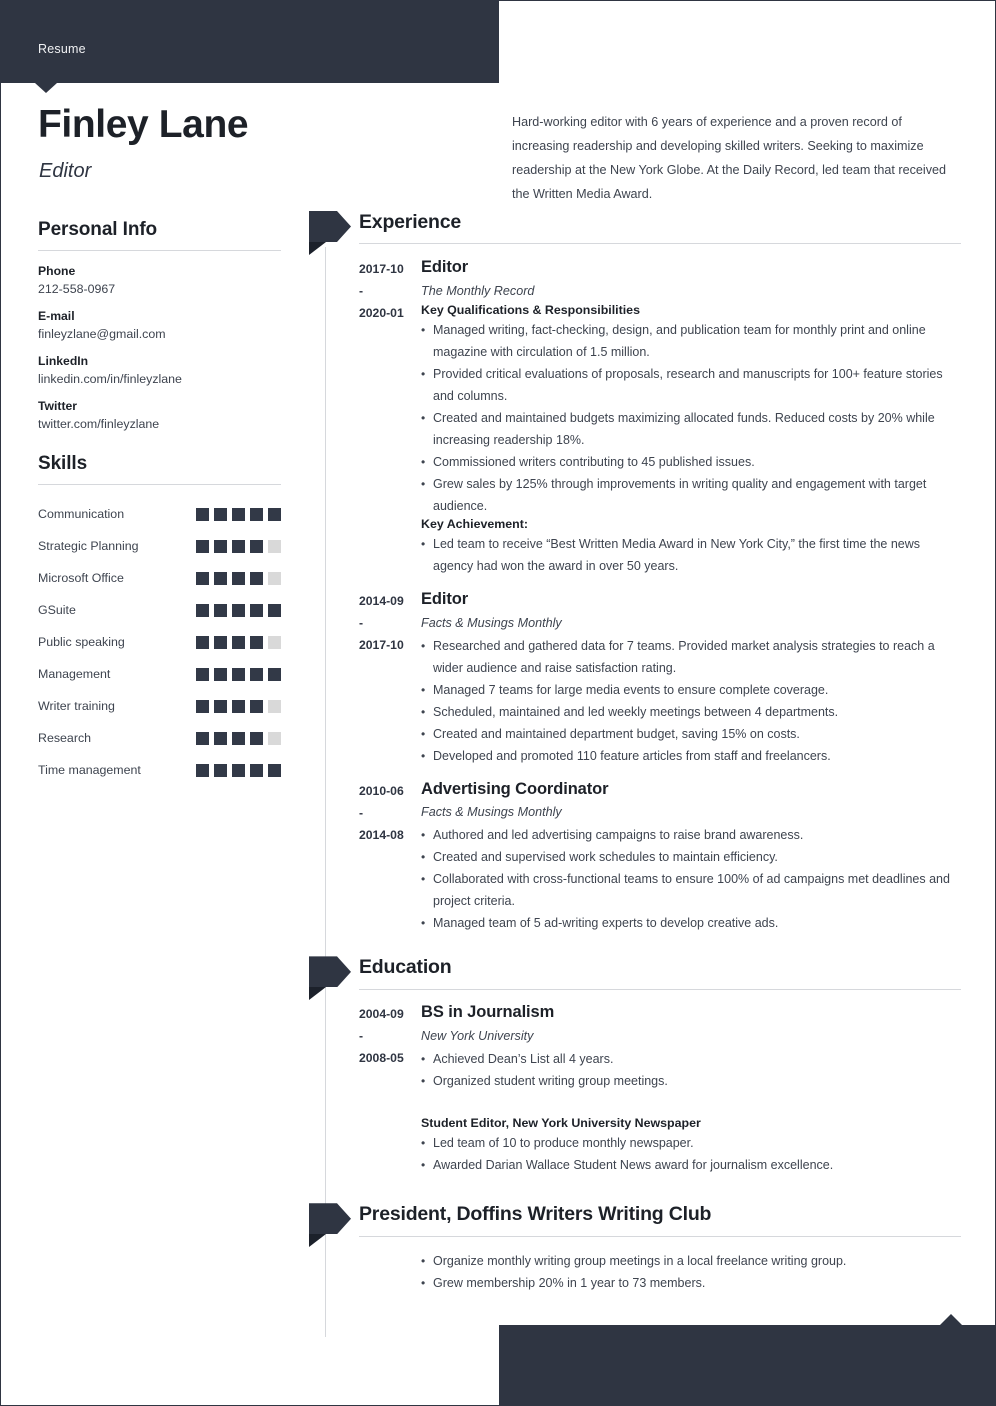 This screenshot has width=996, height=1406. What do you see at coordinates (159, 610) in the screenshot?
I see `skill-row: GSuite` at bounding box center [159, 610].